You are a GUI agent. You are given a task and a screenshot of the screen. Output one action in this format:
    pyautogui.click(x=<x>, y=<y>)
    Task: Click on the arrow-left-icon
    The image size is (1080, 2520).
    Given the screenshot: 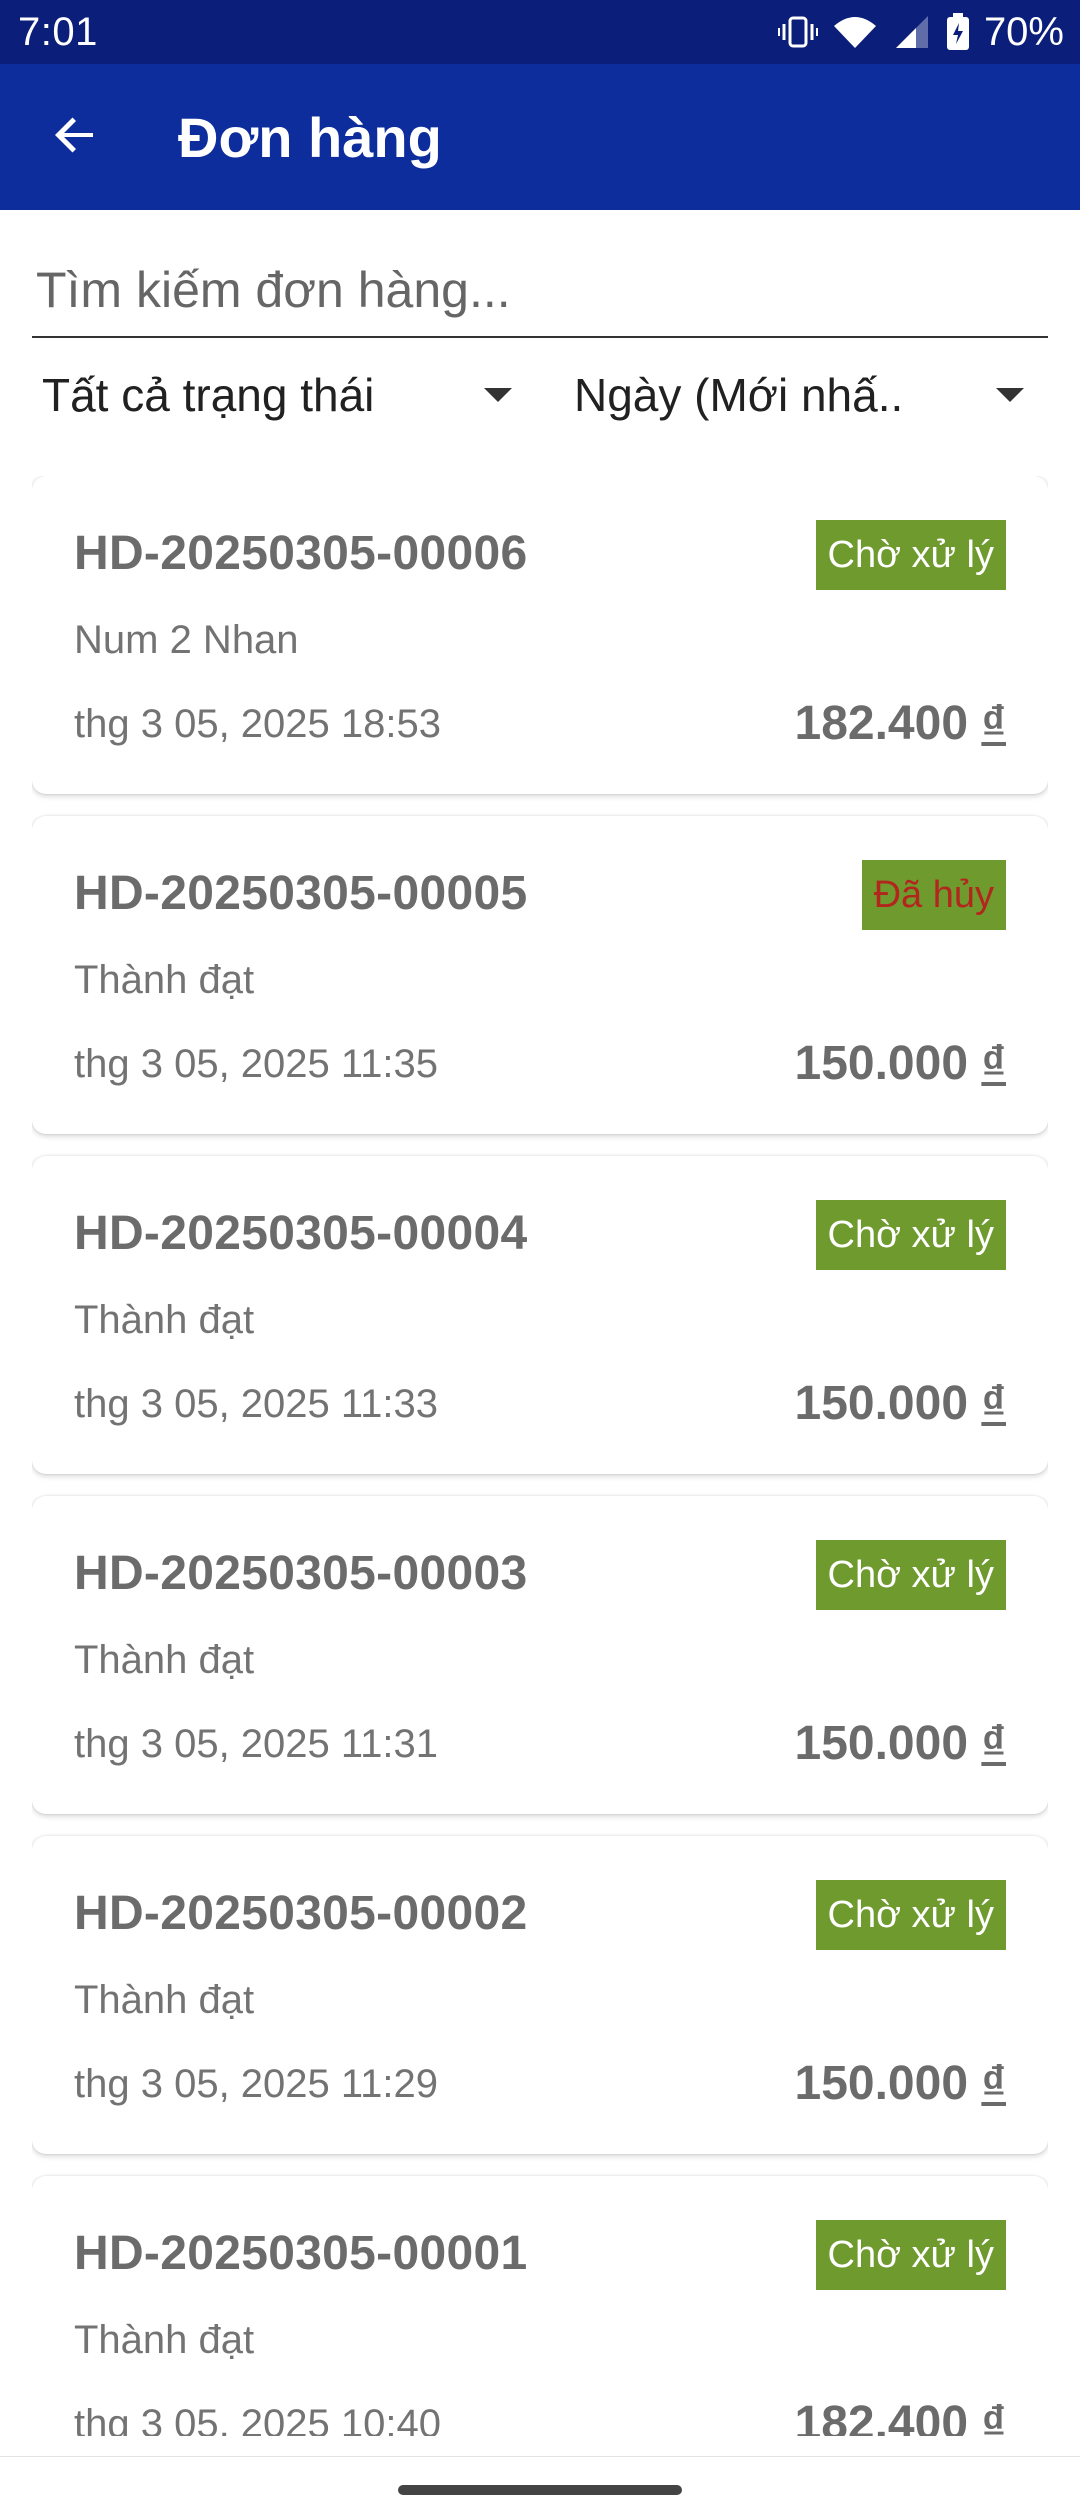 What is the action you would take?
    pyautogui.click(x=75, y=137)
    